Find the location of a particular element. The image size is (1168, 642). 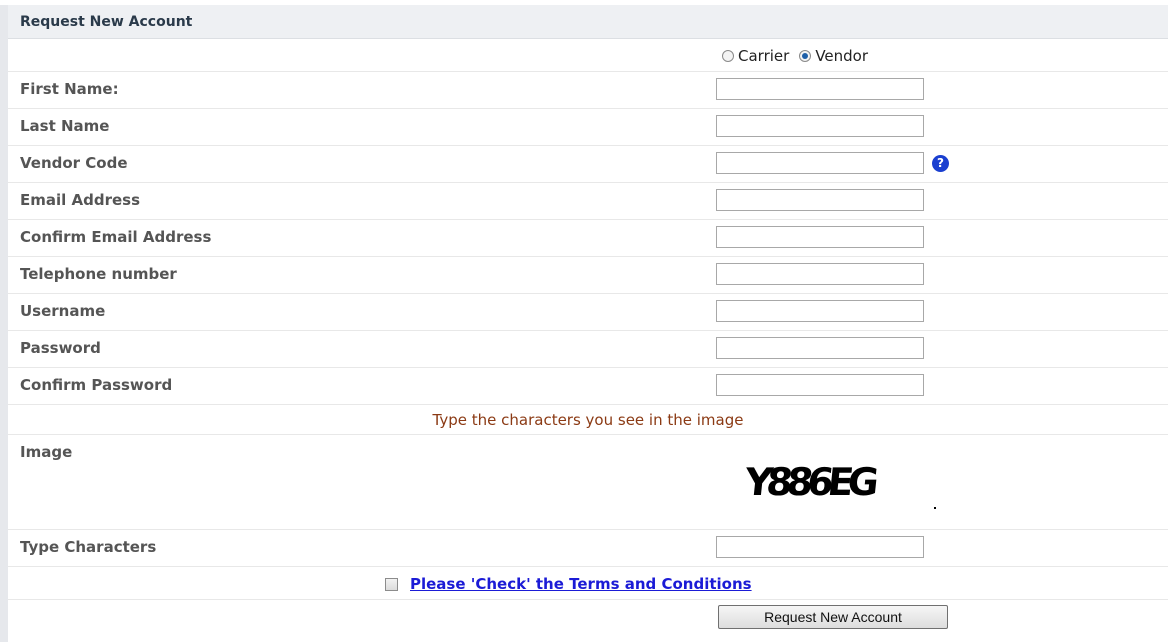

first-name-label: First Name: is located at coordinates (69, 89).